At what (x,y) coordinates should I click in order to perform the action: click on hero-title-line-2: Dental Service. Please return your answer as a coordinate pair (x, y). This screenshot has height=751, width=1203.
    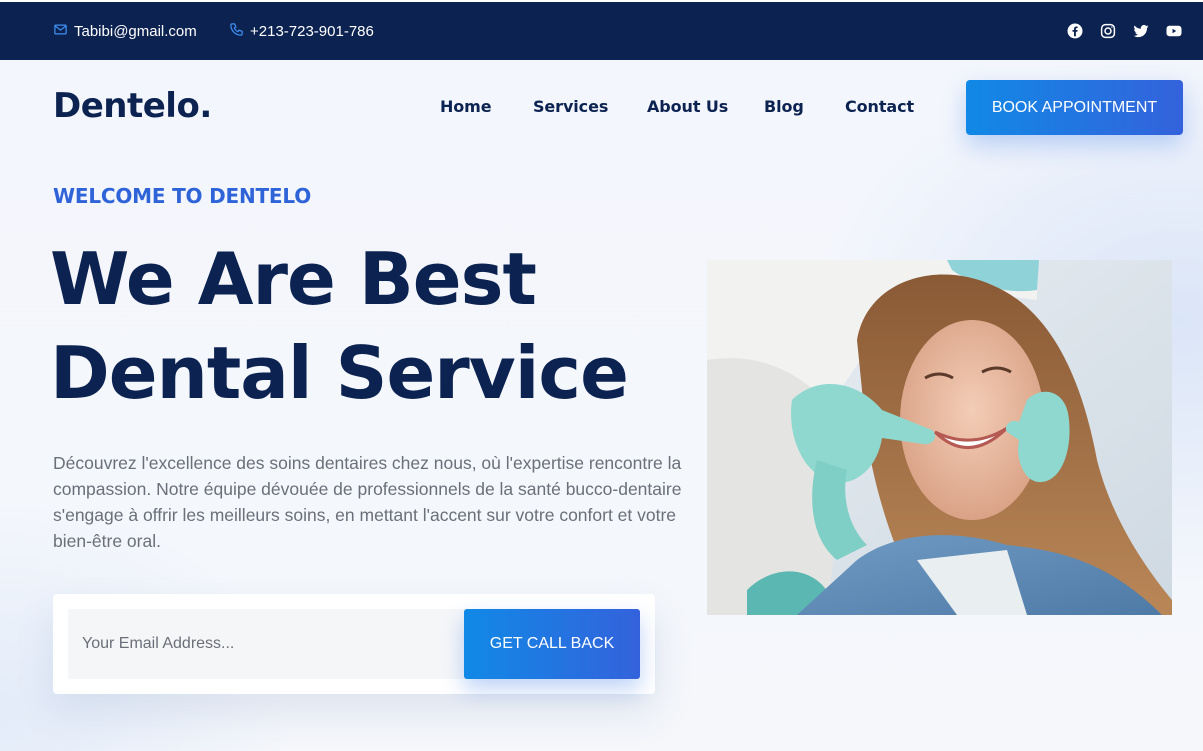
    Looking at the image, I should click on (339, 373).